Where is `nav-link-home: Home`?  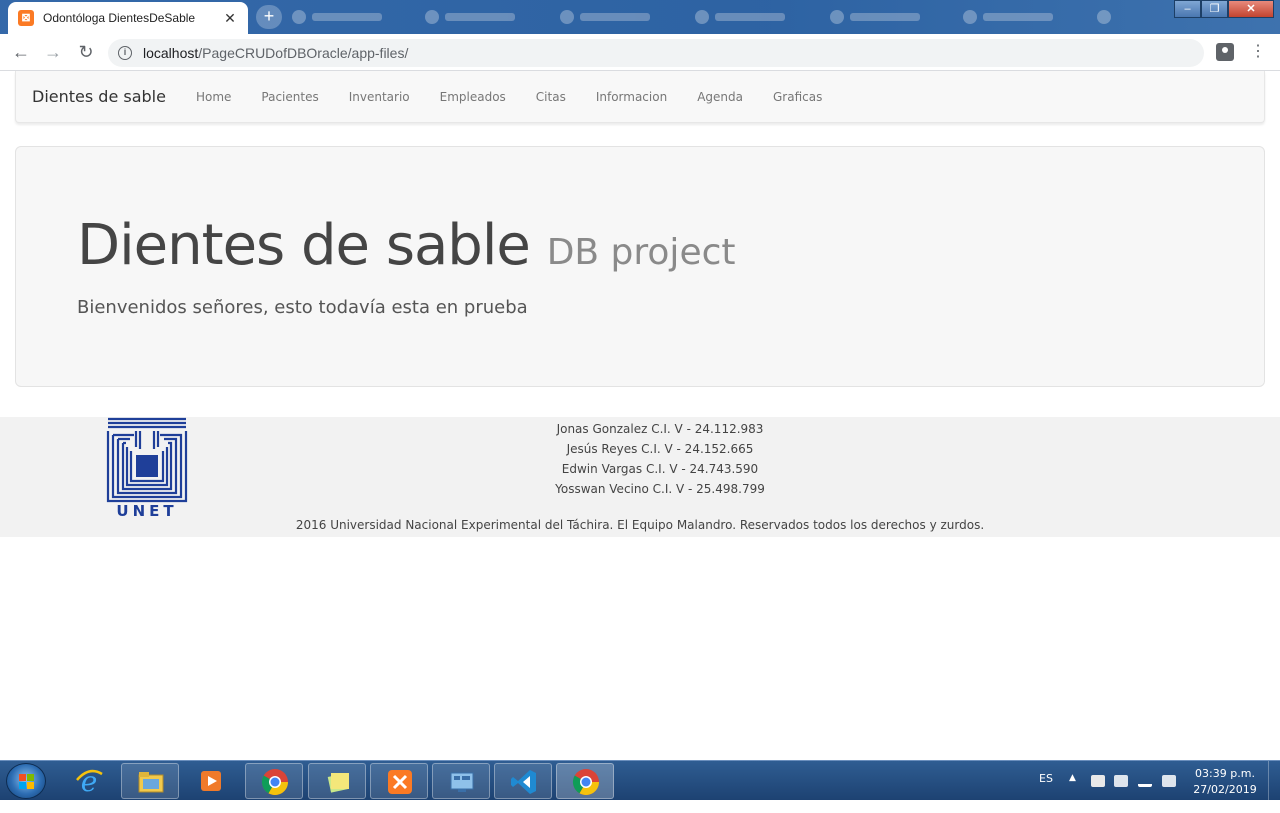
nav-link-home: Home is located at coordinates (213, 97).